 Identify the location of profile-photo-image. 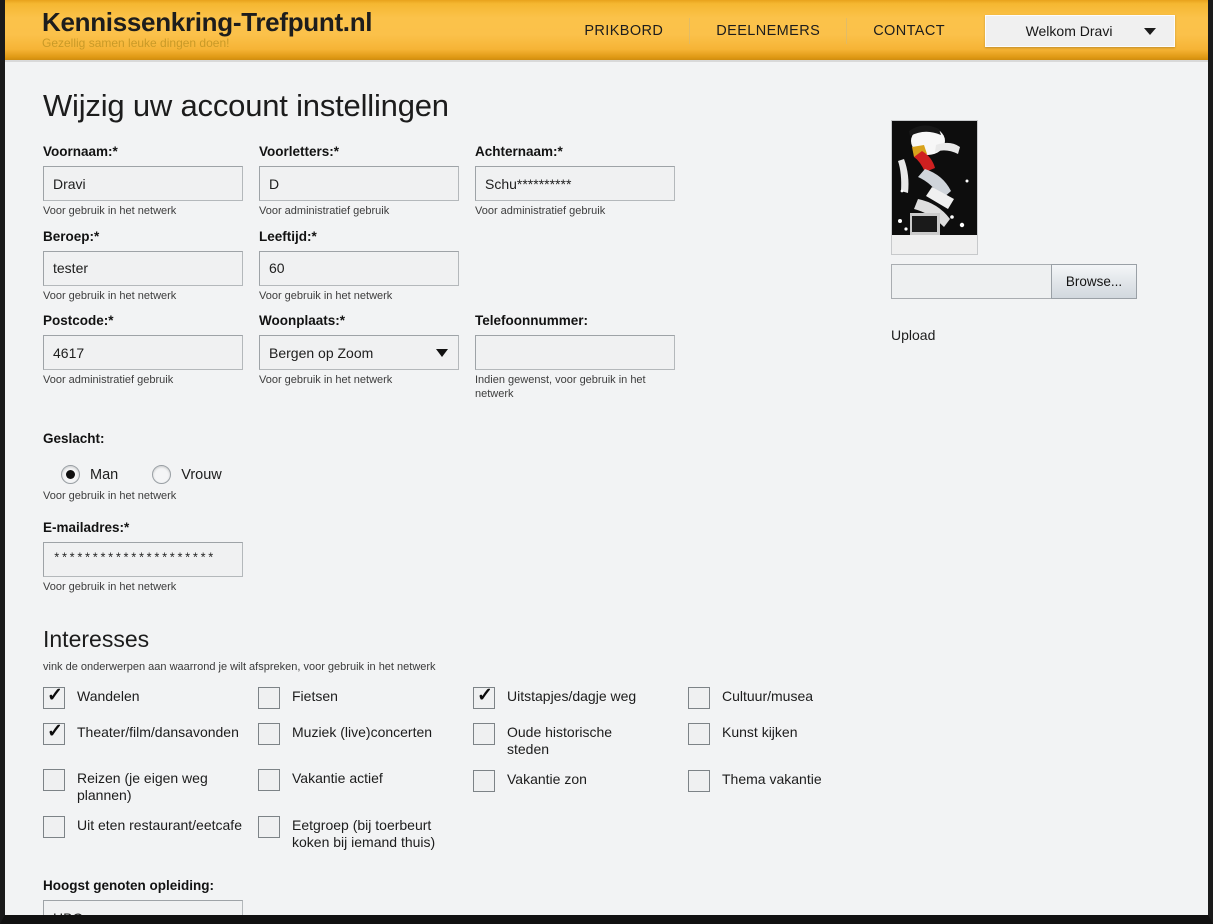
(934, 187).